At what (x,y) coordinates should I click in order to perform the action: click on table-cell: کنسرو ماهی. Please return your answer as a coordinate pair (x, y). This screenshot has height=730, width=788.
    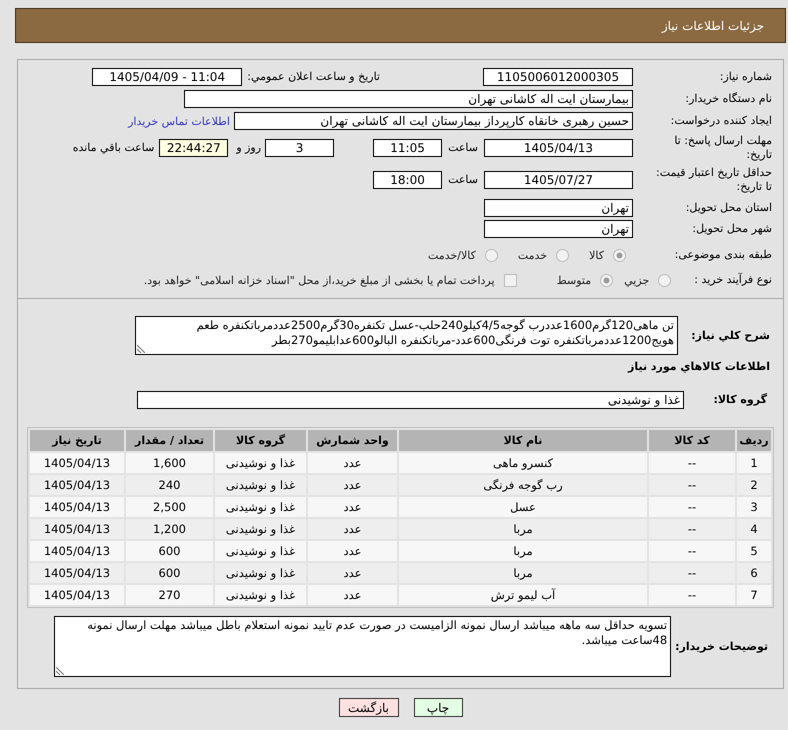
    Looking at the image, I should click on (523, 463).